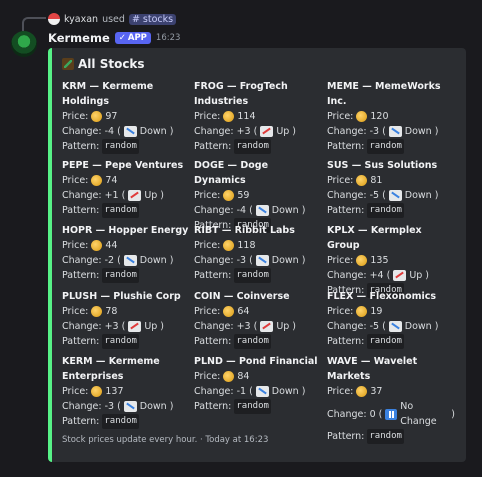 The width and height of the screenshot is (482, 477). What do you see at coordinates (137, 38) in the screenshot?
I see `app-badge-label: APP` at bounding box center [137, 38].